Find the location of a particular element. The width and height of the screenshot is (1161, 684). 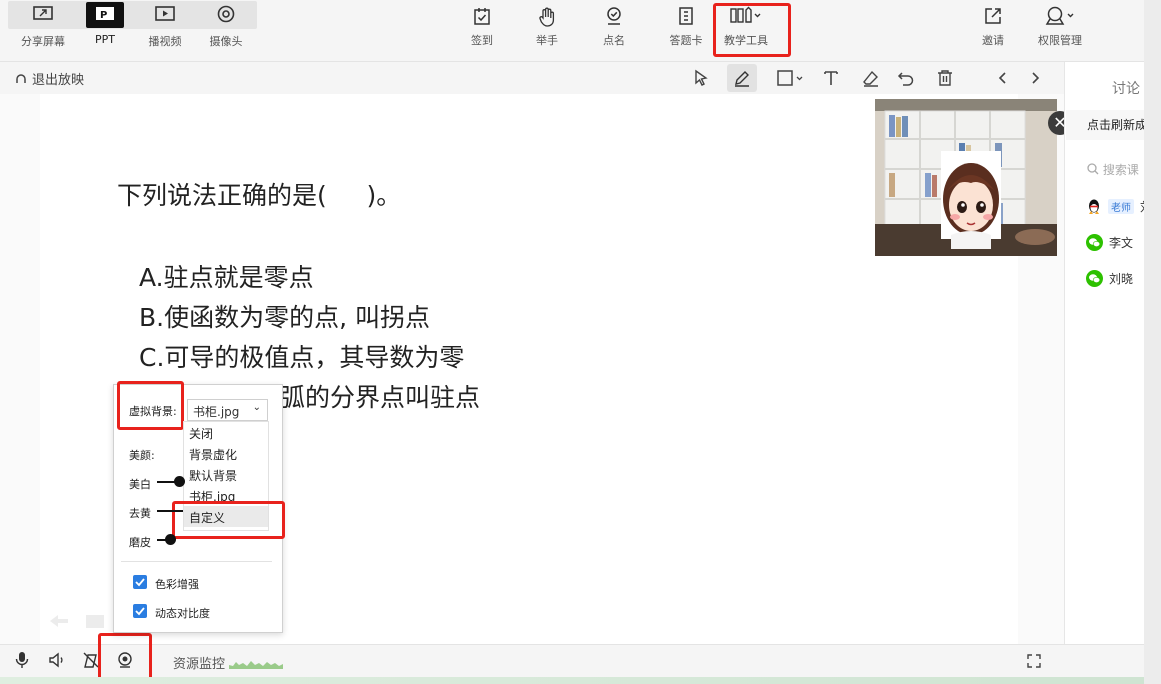

text-tool is located at coordinates (831, 78).